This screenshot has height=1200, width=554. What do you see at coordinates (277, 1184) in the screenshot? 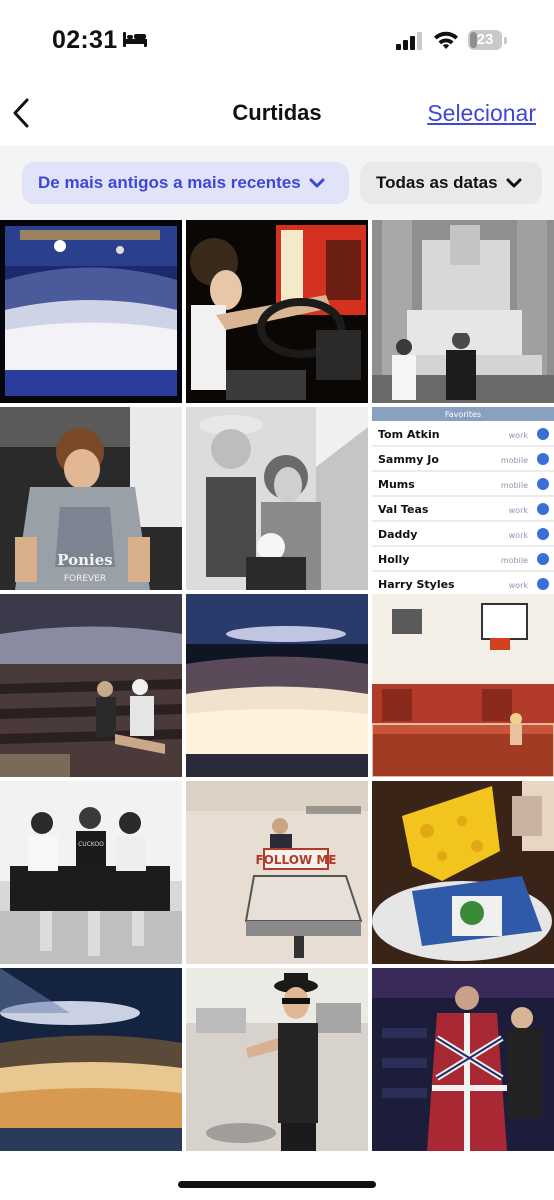
I see `home-indicator` at bounding box center [277, 1184].